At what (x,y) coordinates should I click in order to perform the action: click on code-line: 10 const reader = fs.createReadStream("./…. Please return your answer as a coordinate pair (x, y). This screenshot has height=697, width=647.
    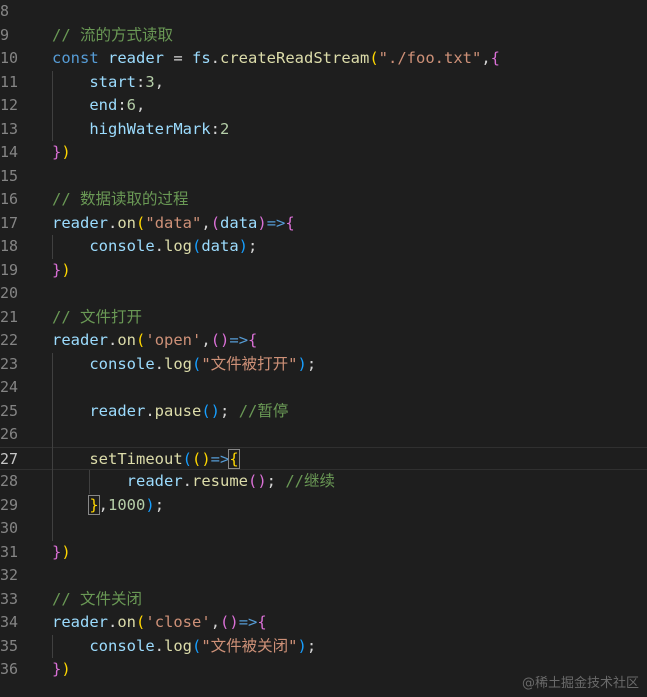
    Looking at the image, I should click on (323, 59).